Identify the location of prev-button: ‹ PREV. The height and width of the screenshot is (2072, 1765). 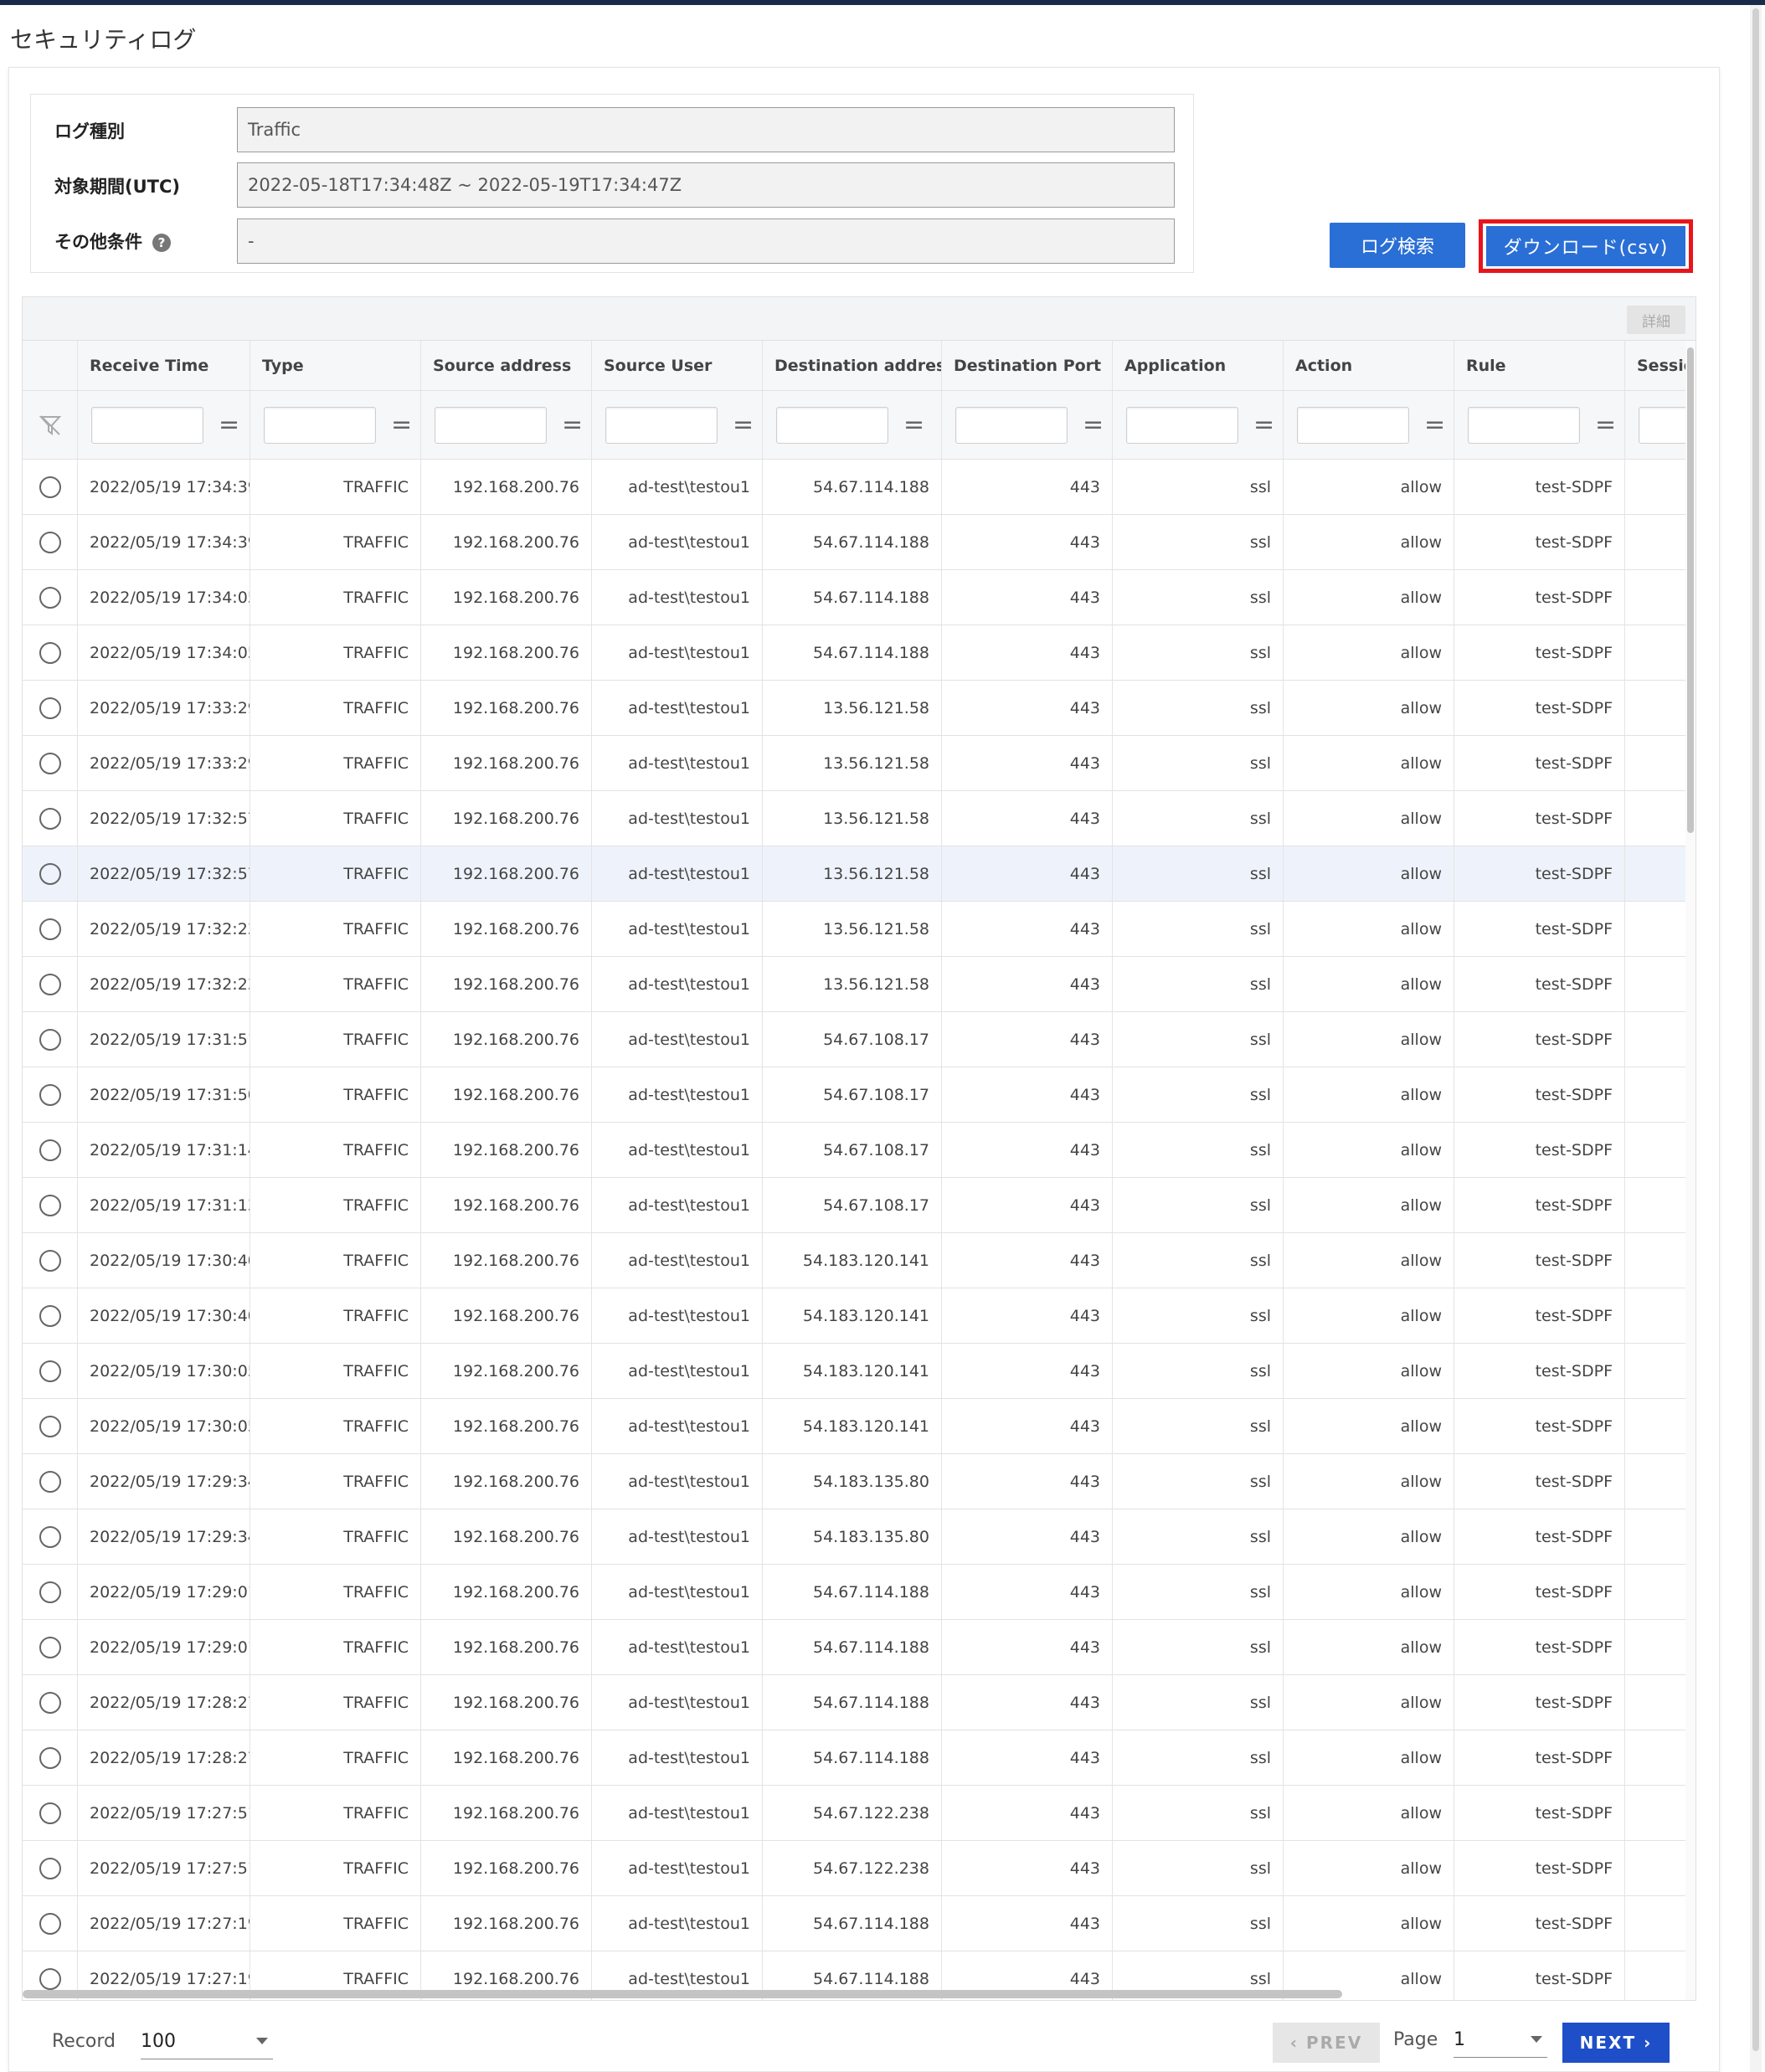
(1326, 2043).